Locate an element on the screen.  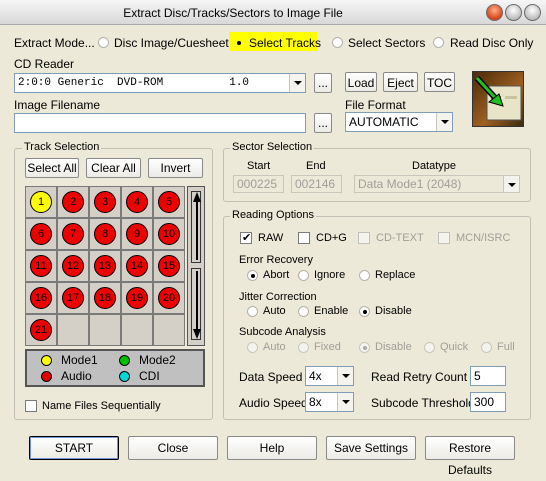
track-cell: 5 is located at coordinates (169, 202).